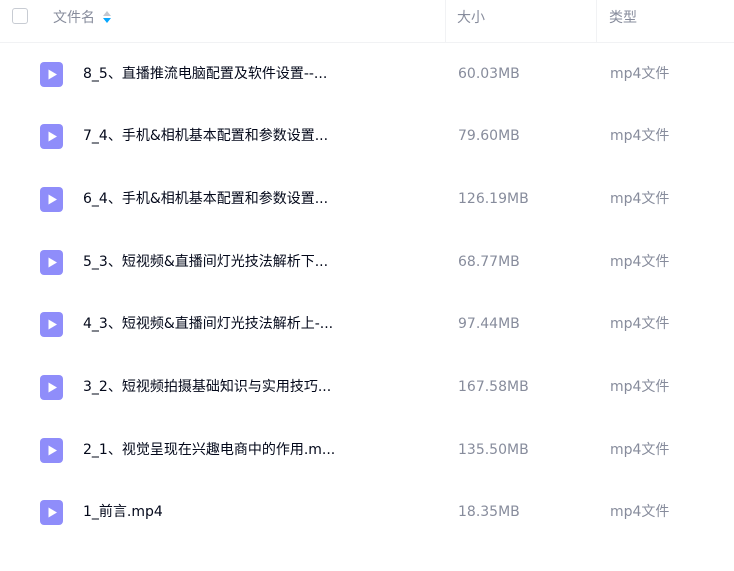 This screenshot has width=734, height=571. I want to click on table-row: 3_2、短视频拍摄基础知识与实用技巧... 167.58MB mp4文件, so click(367, 387).